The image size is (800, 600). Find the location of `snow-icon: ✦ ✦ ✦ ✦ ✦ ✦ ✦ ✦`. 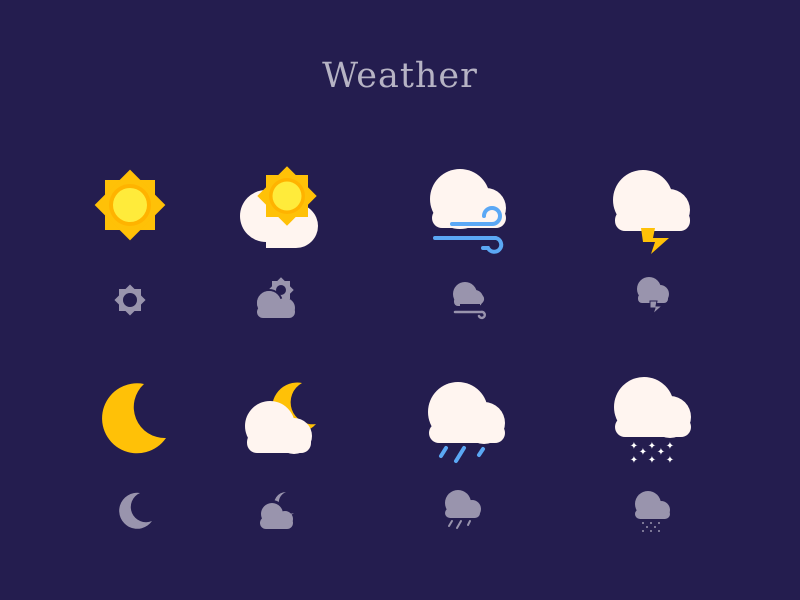

snow-icon: ✦ ✦ ✦ ✦ ✦ ✦ ✦ ✦ is located at coordinates (652, 421).